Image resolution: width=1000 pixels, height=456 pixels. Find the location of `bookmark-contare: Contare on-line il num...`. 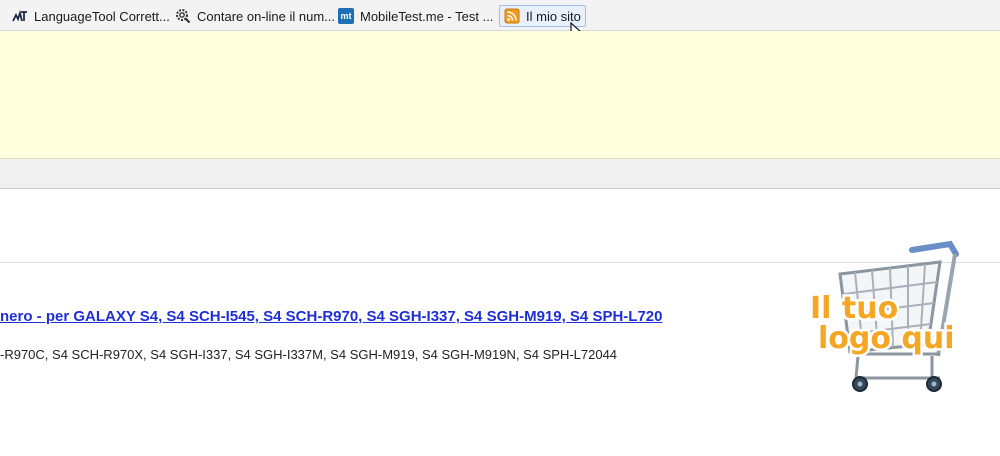

bookmark-contare: Contare on-line il num... is located at coordinates (255, 16).